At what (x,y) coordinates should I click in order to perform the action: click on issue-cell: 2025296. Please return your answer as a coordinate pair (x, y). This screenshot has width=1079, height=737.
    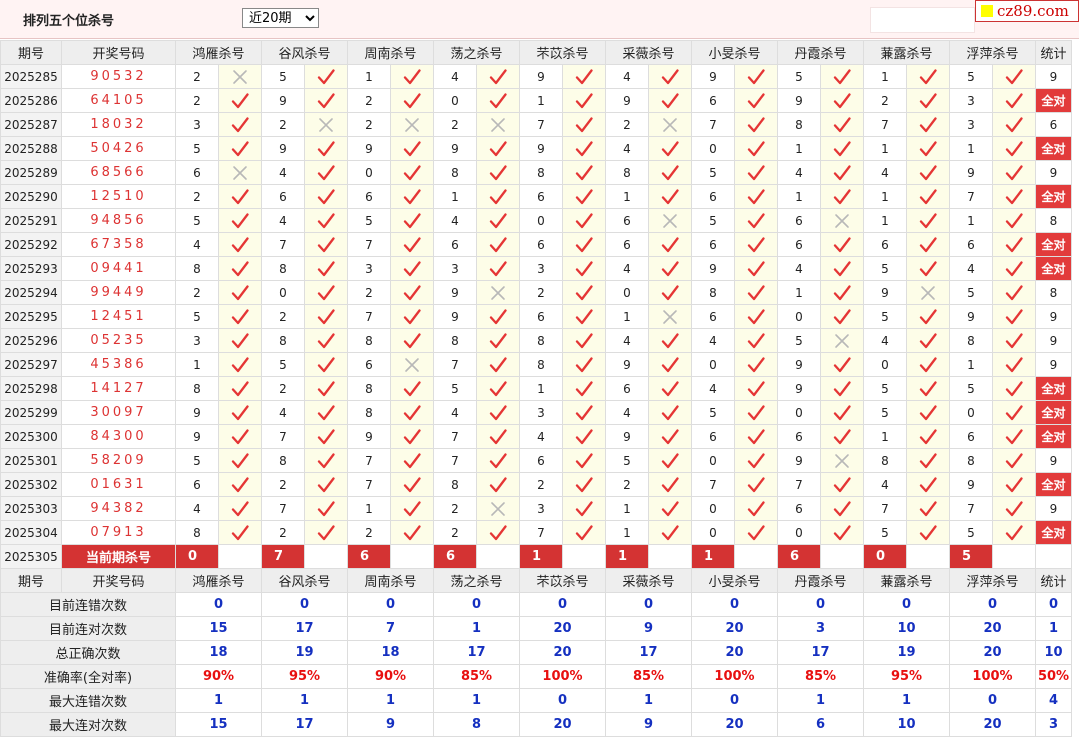
    Looking at the image, I should click on (31, 340).